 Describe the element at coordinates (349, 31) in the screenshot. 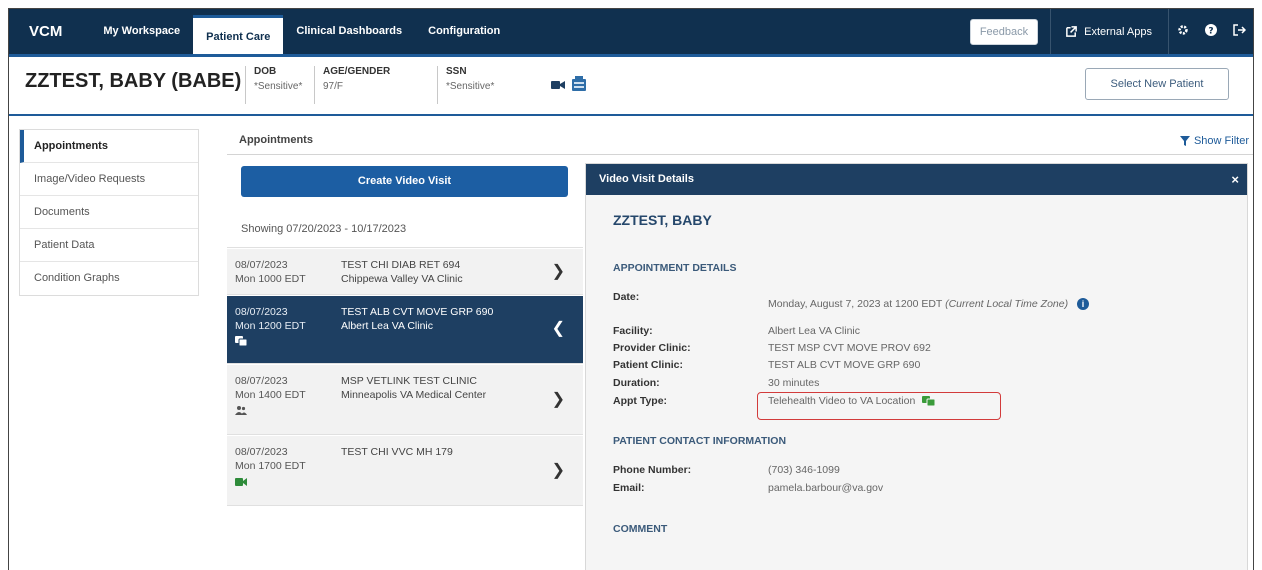

I see `tab-clinical-dashboards: Clinical Dashboards` at that location.